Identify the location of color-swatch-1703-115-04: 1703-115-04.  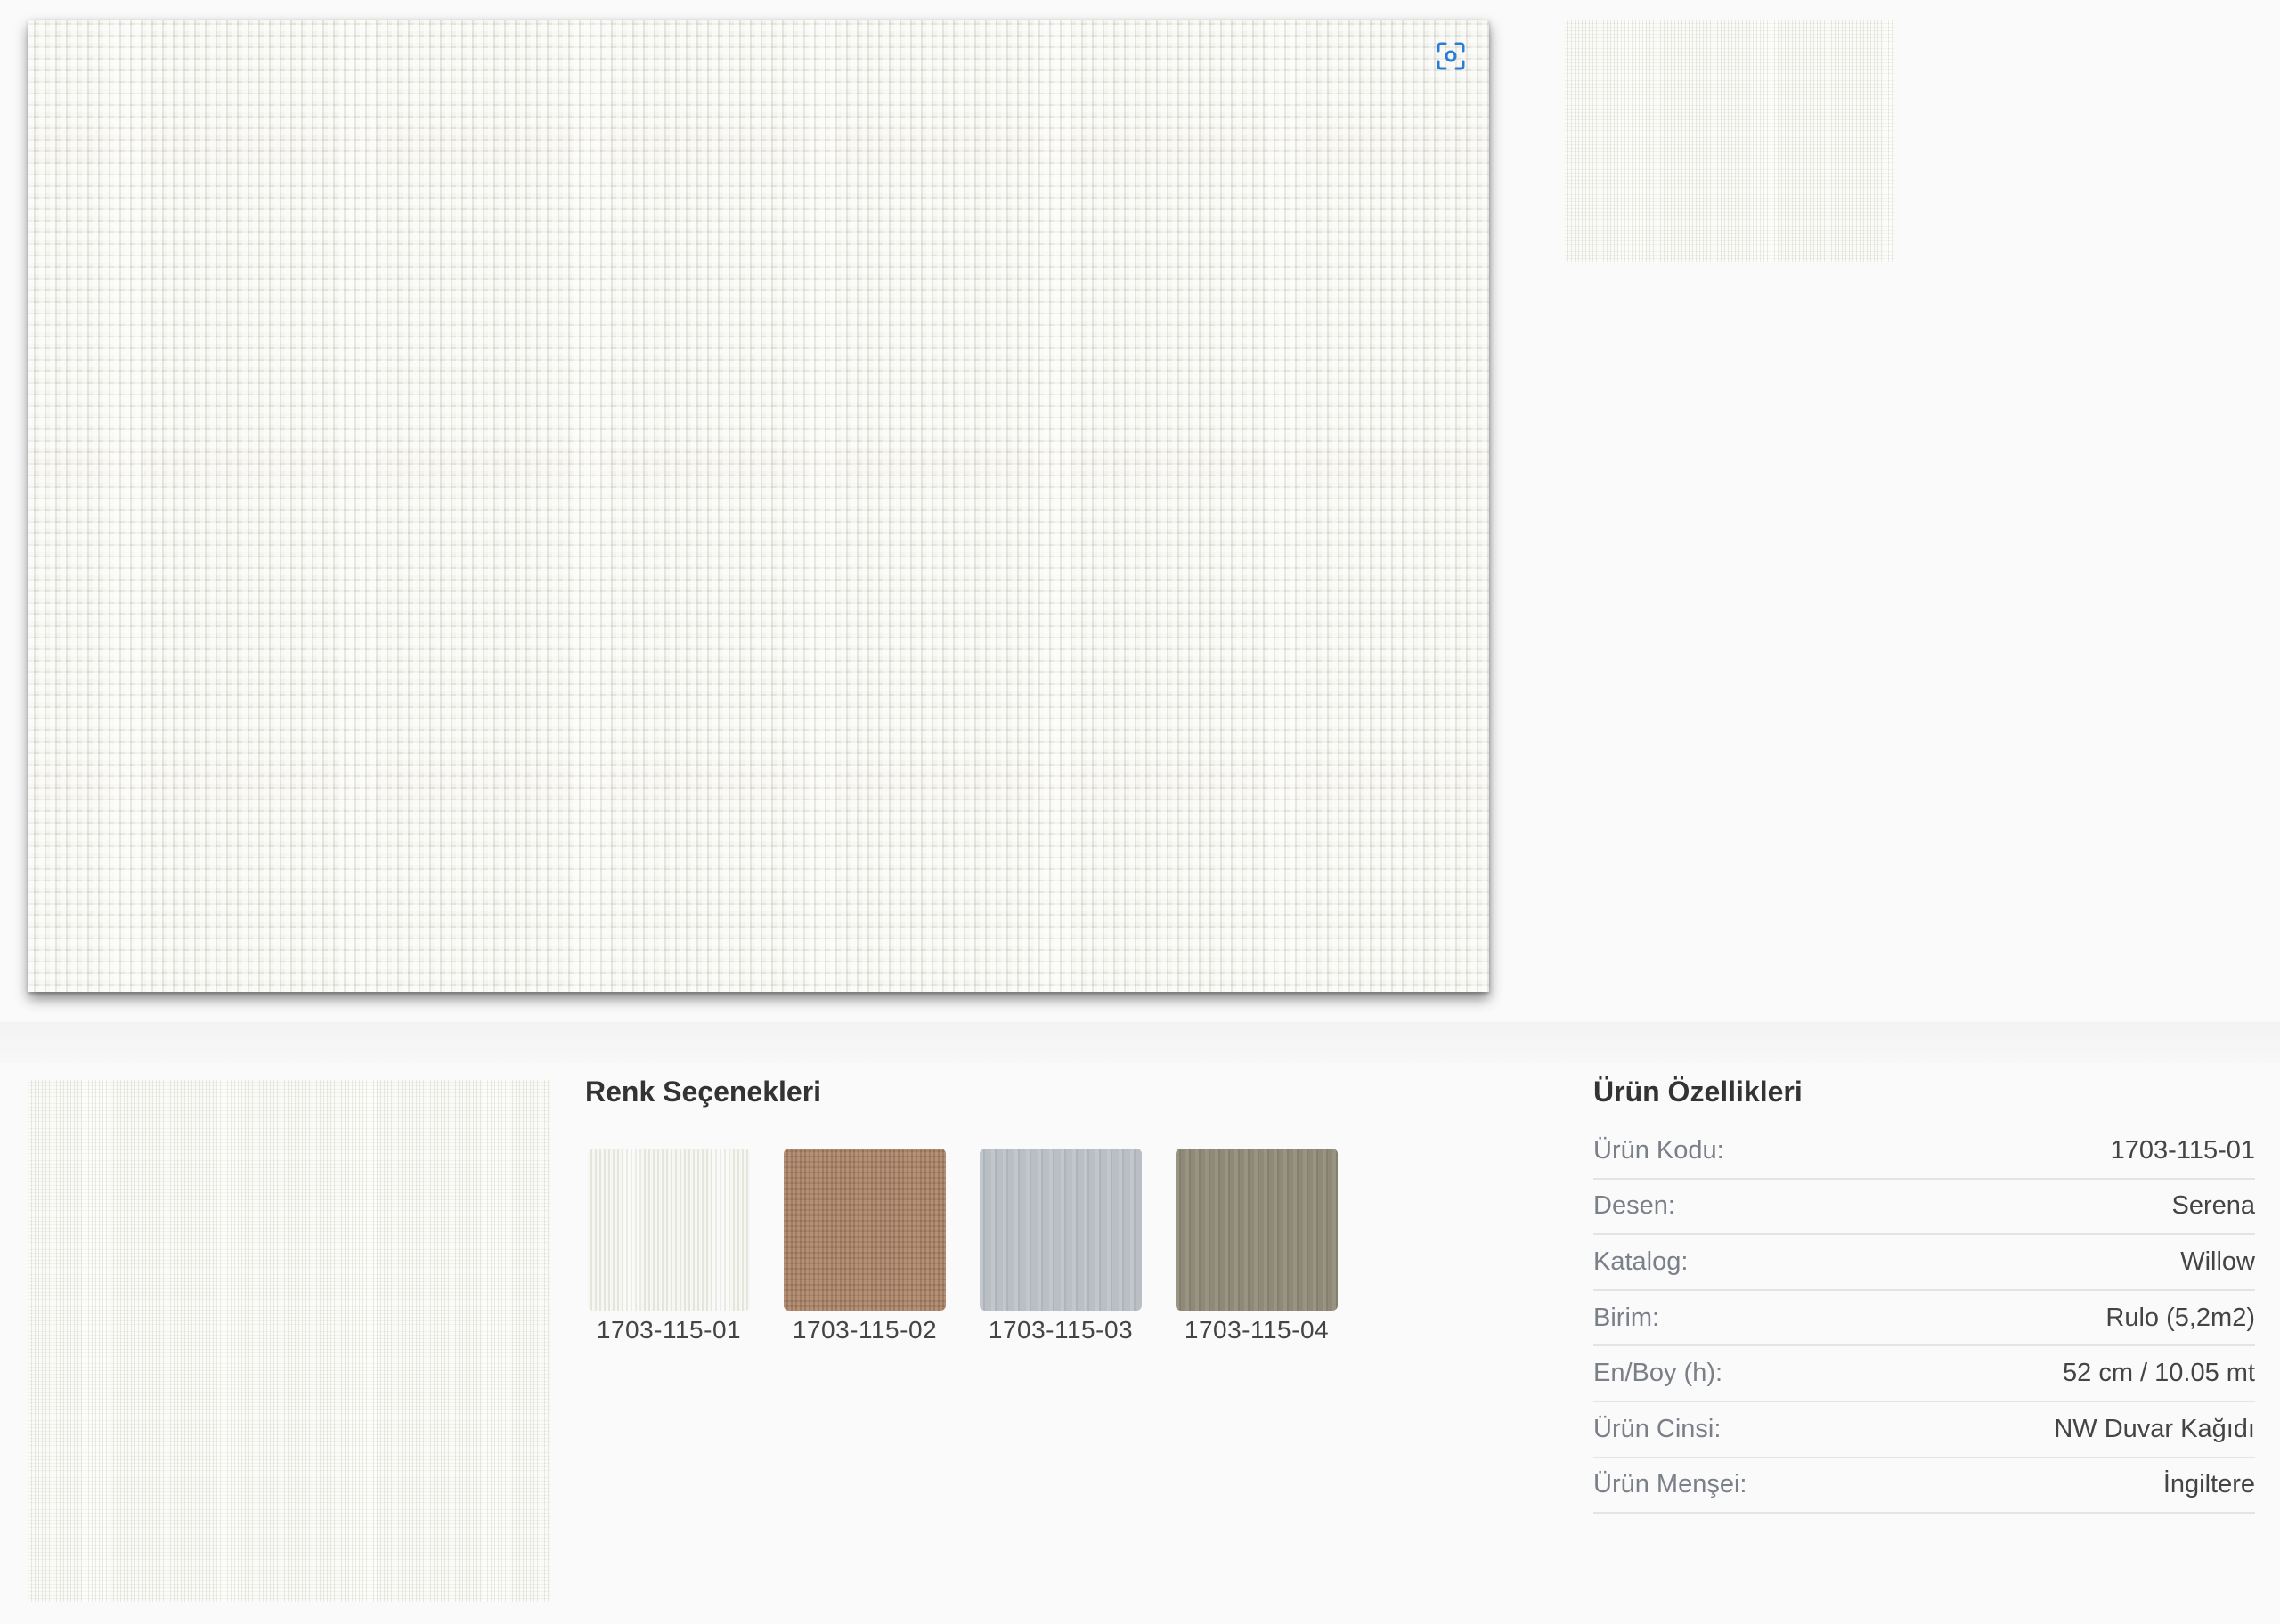
(1257, 1246).